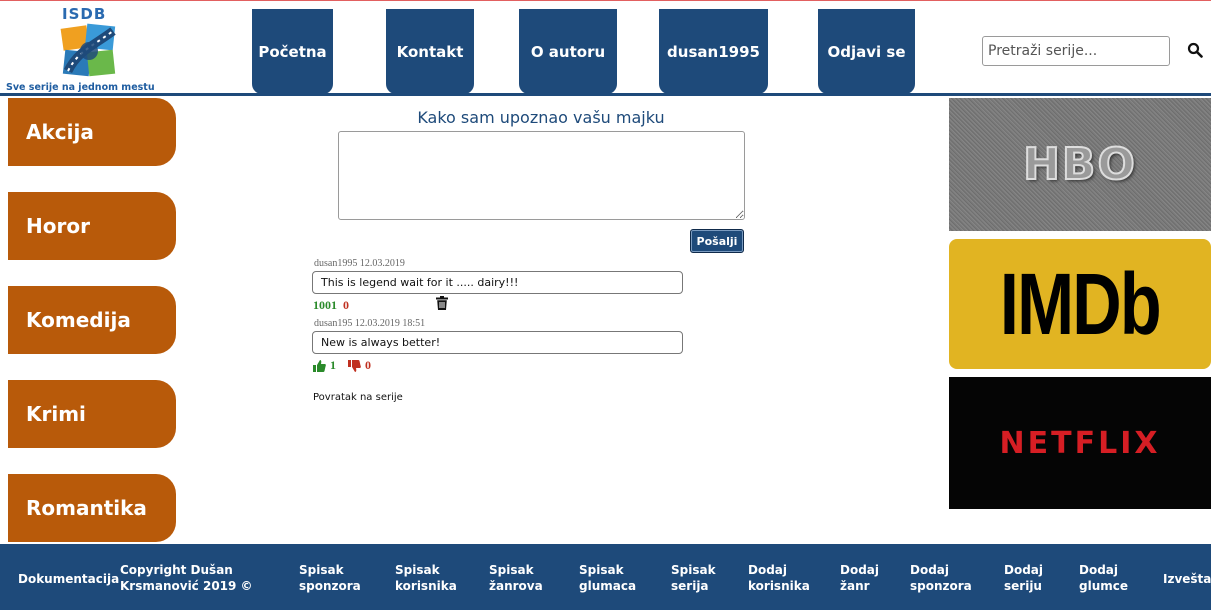  I want to click on footer-documentation-link: Dokumentacija, so click(68, 579).